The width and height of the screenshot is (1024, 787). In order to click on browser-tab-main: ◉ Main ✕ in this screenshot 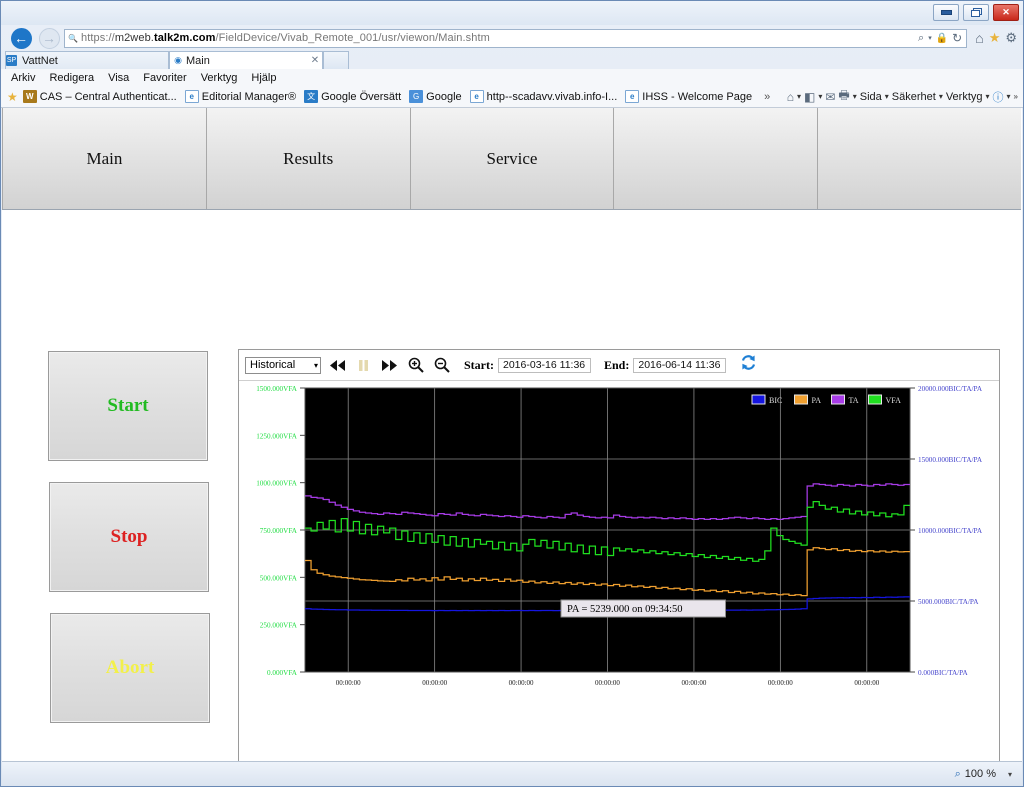, I will do `click(246, 60)`.